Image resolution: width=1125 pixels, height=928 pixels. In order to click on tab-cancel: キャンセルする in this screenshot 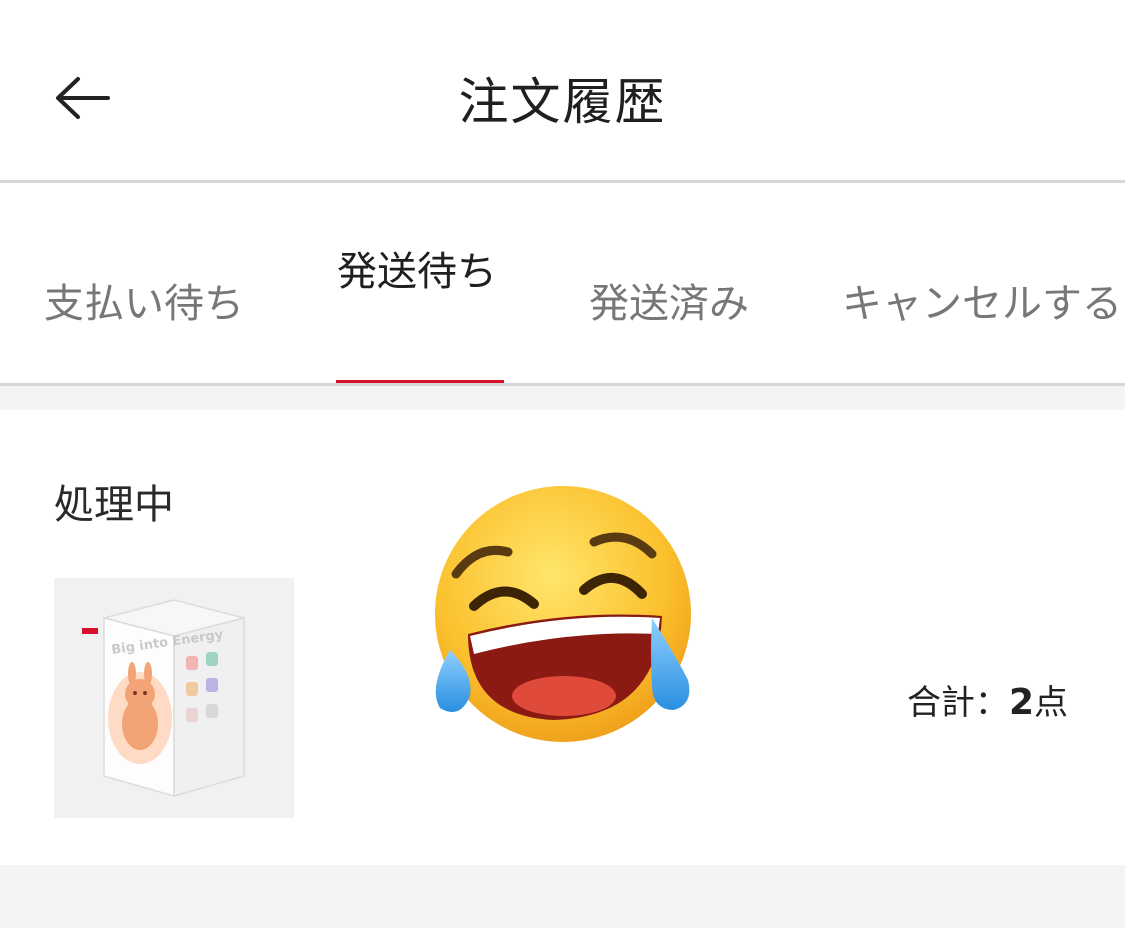, I will do `click(982, 300)`.